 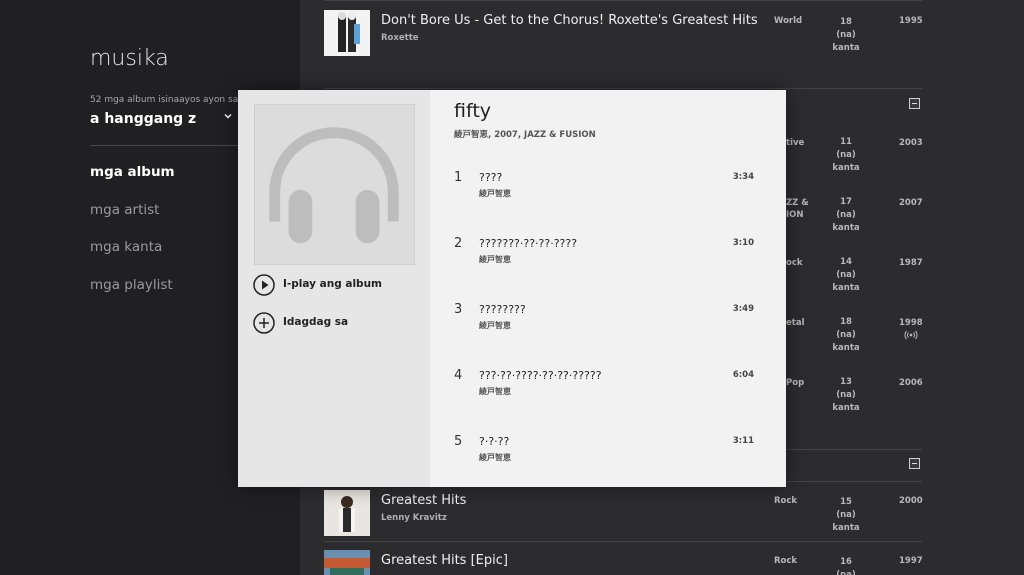 What do you see at coordinates (143, 119) in the screenshot?
I see `sort-value: a hanggang z` at bounding box center [143, 119].